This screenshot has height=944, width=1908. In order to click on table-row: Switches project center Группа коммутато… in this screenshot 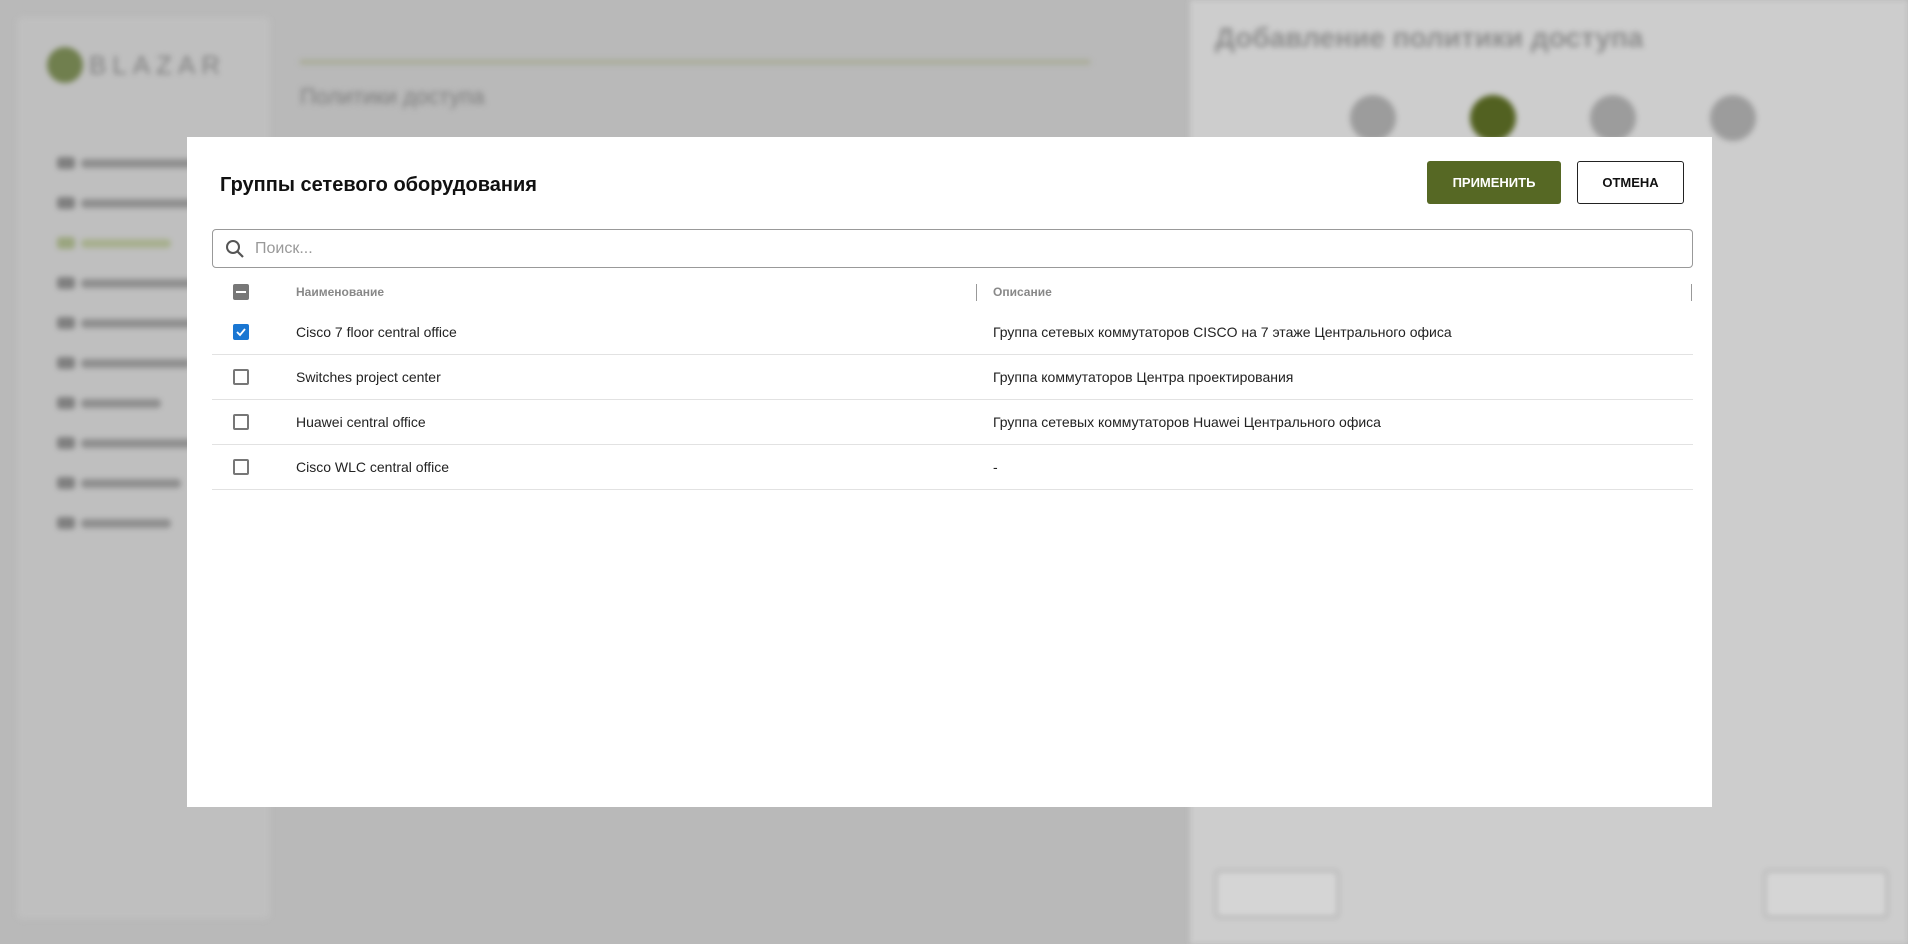, I will do `click(952, 377)`.